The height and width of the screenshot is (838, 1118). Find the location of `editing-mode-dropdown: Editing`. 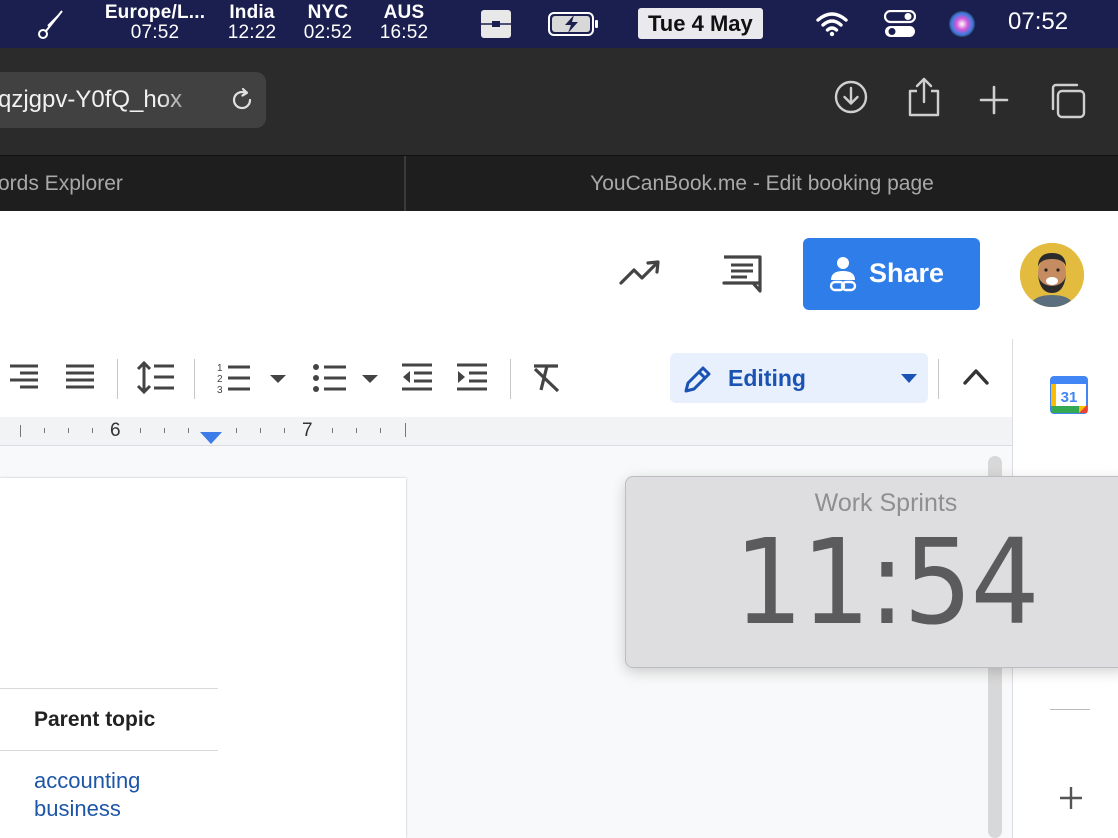

editing-mode-dropdown: Editing is located at coordinates (799, 378).